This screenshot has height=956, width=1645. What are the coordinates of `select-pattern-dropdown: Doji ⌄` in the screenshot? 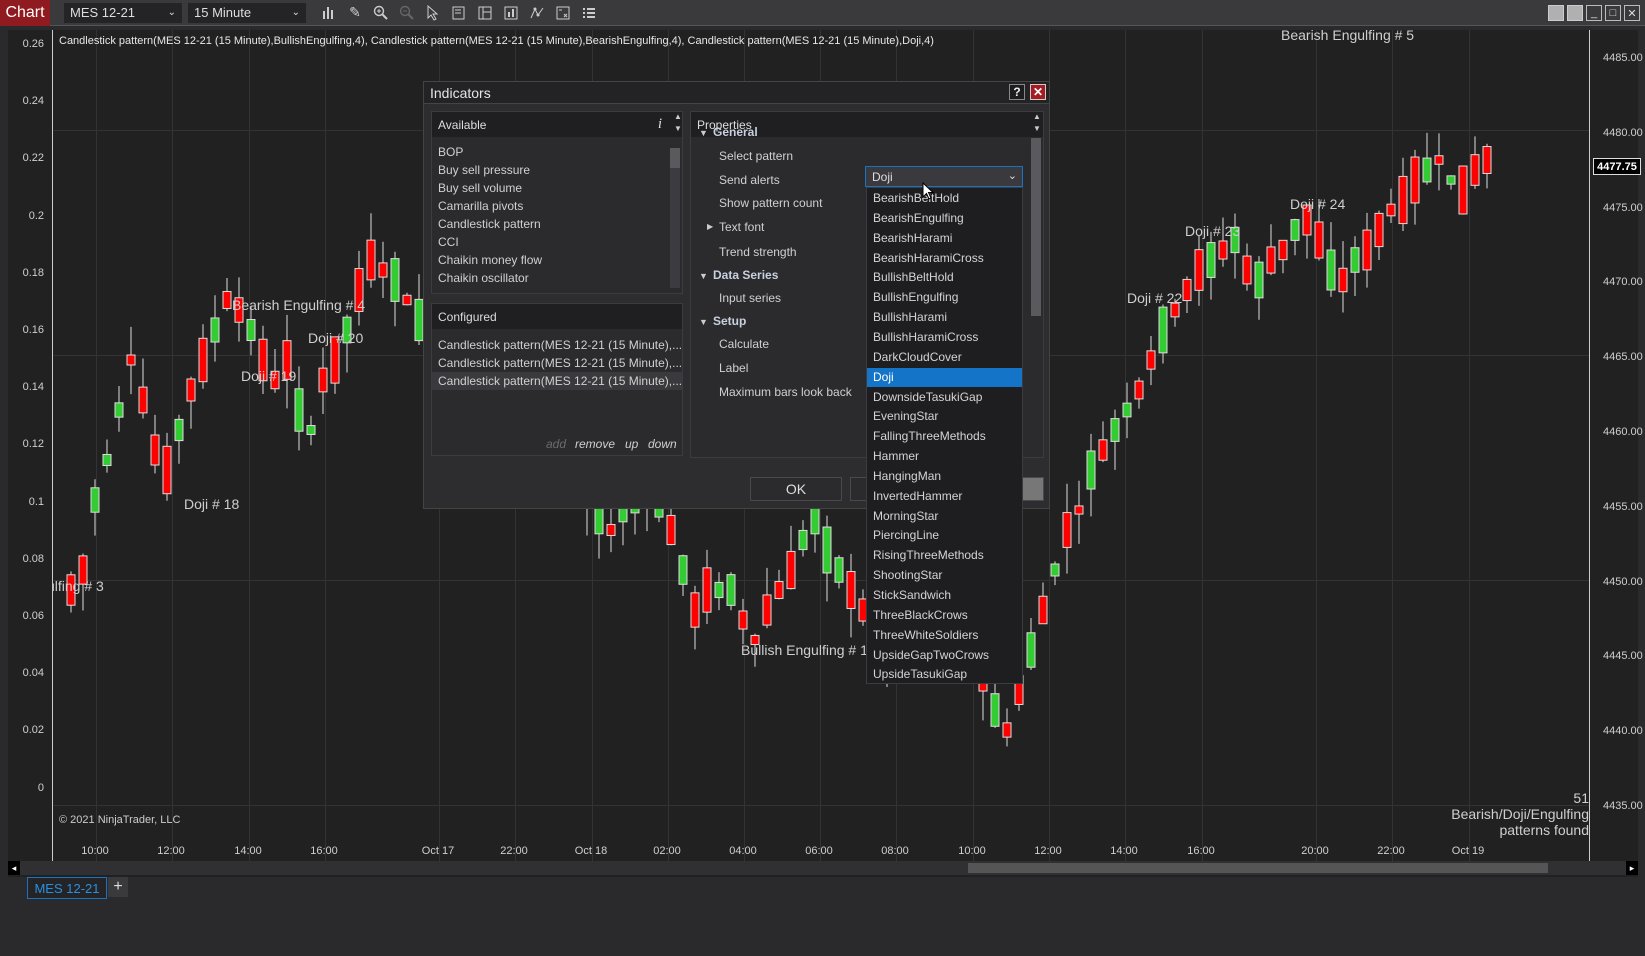 It's located at (944, 176).